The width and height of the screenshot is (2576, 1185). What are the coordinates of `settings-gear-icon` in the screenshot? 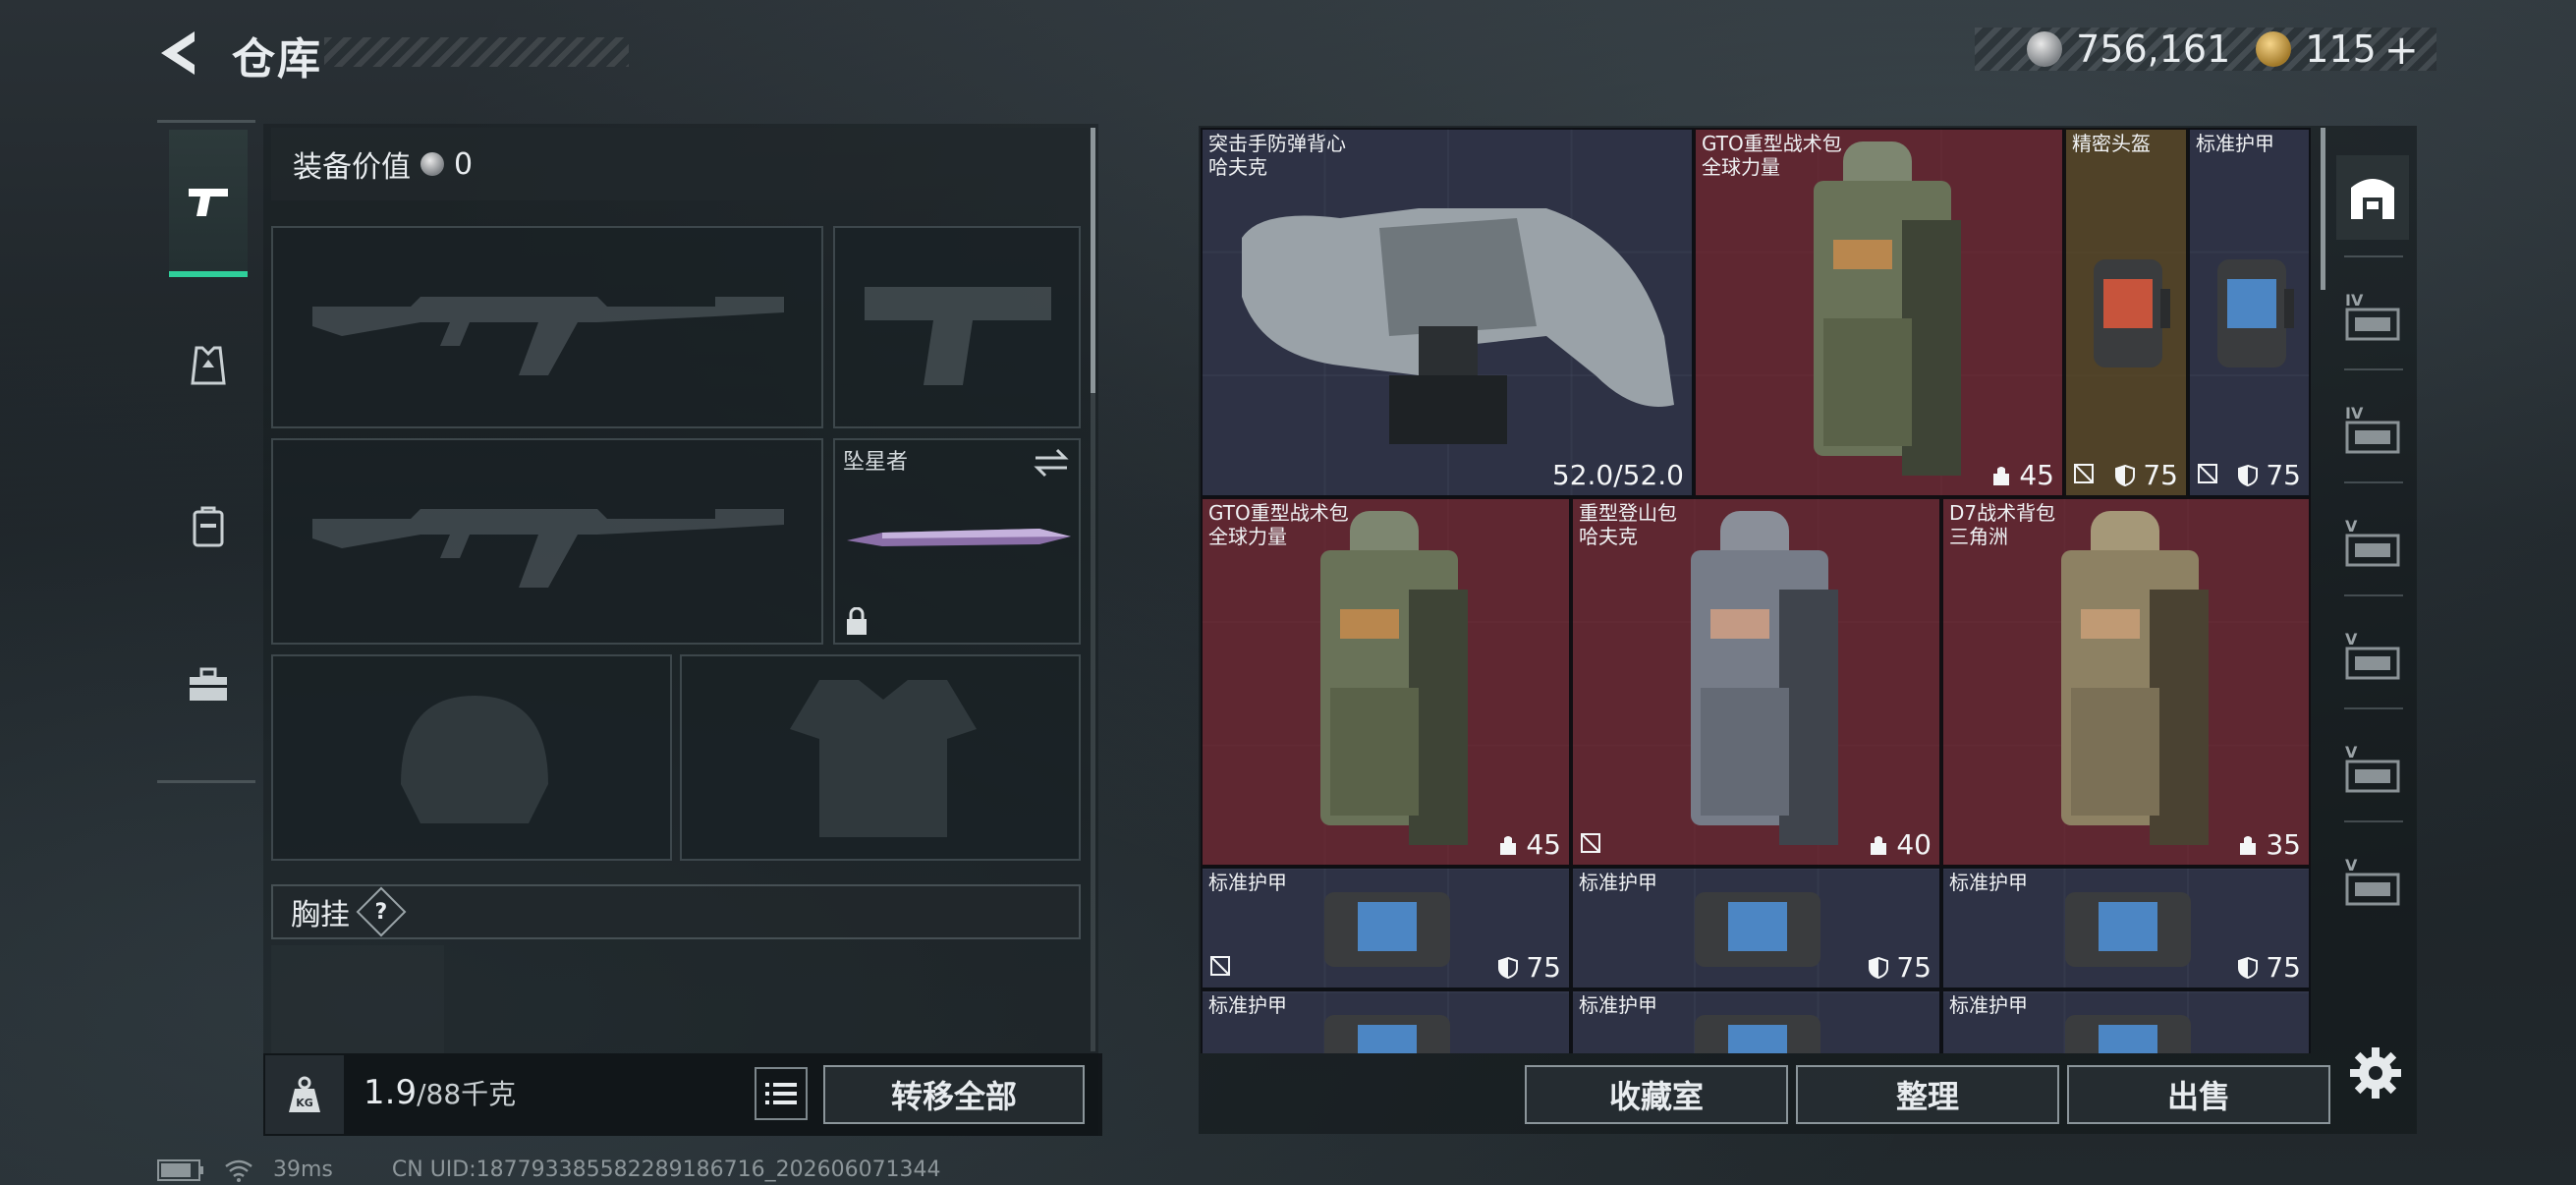 It's located at (2375, 1072).